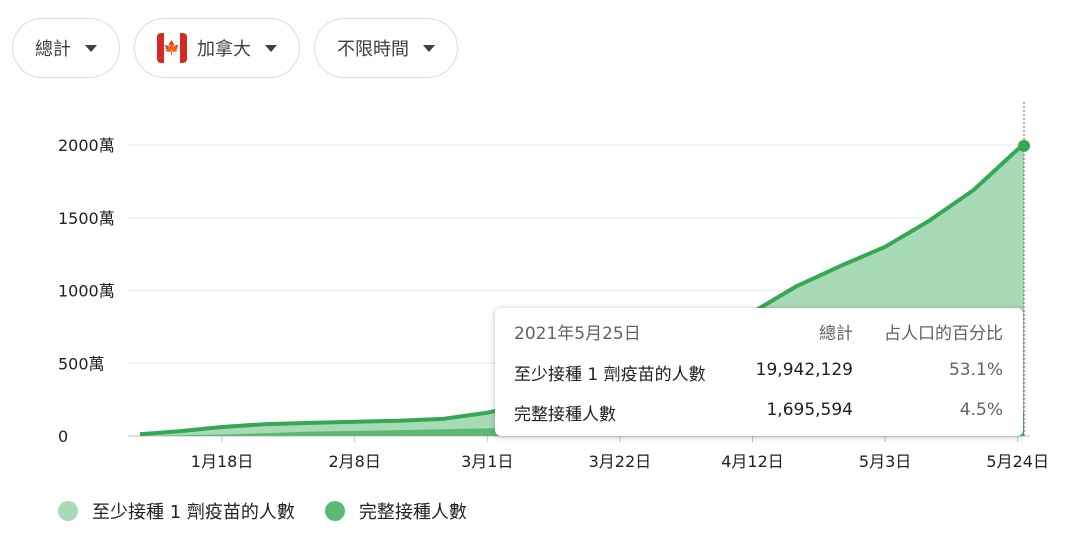 The width and height of the screenshot is (1080, 538). What do you see at coordinates (610, 375) in the screenshot?
I see `tooltip-row-label: 至少接種 1 劑疫苗的人數` at bounding box center [610, 375].